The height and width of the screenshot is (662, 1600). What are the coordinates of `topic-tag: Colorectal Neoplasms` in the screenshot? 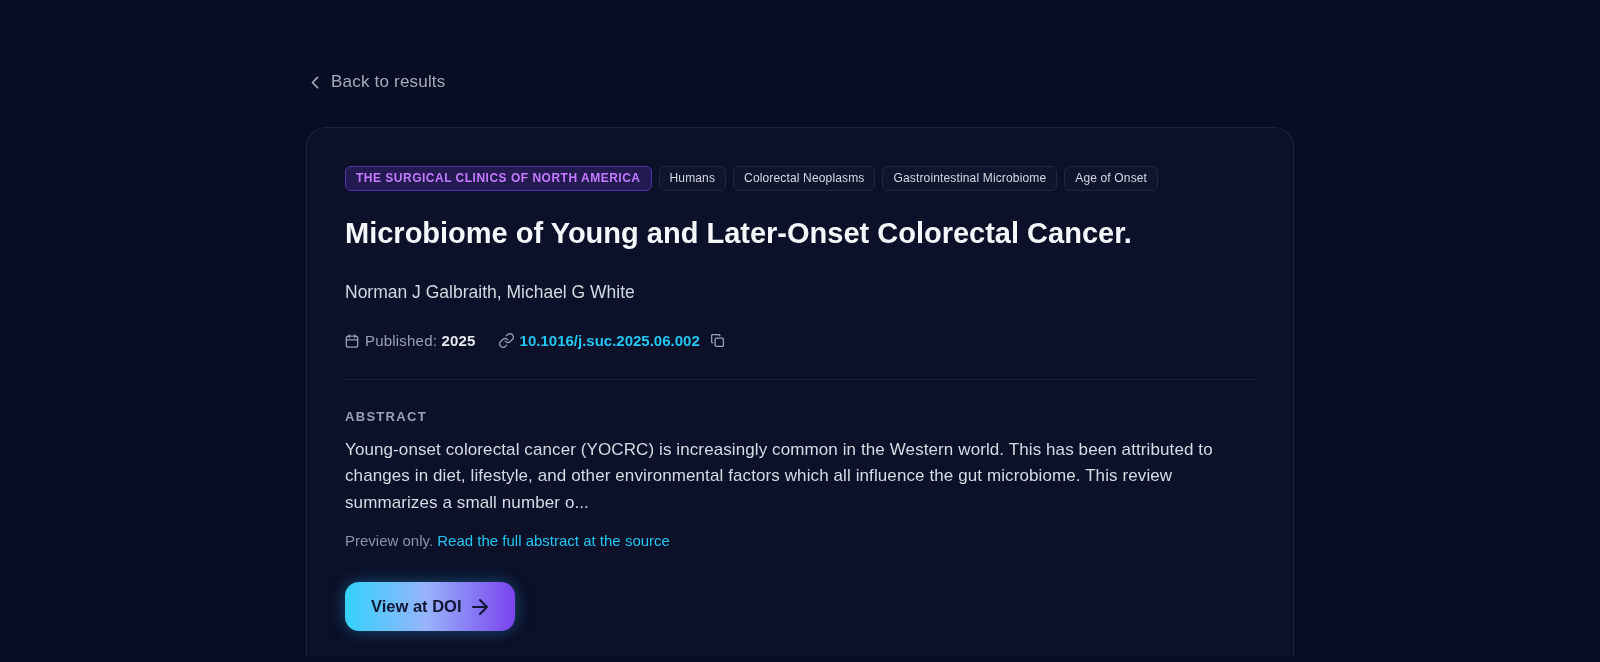 It's located at (804, 178).